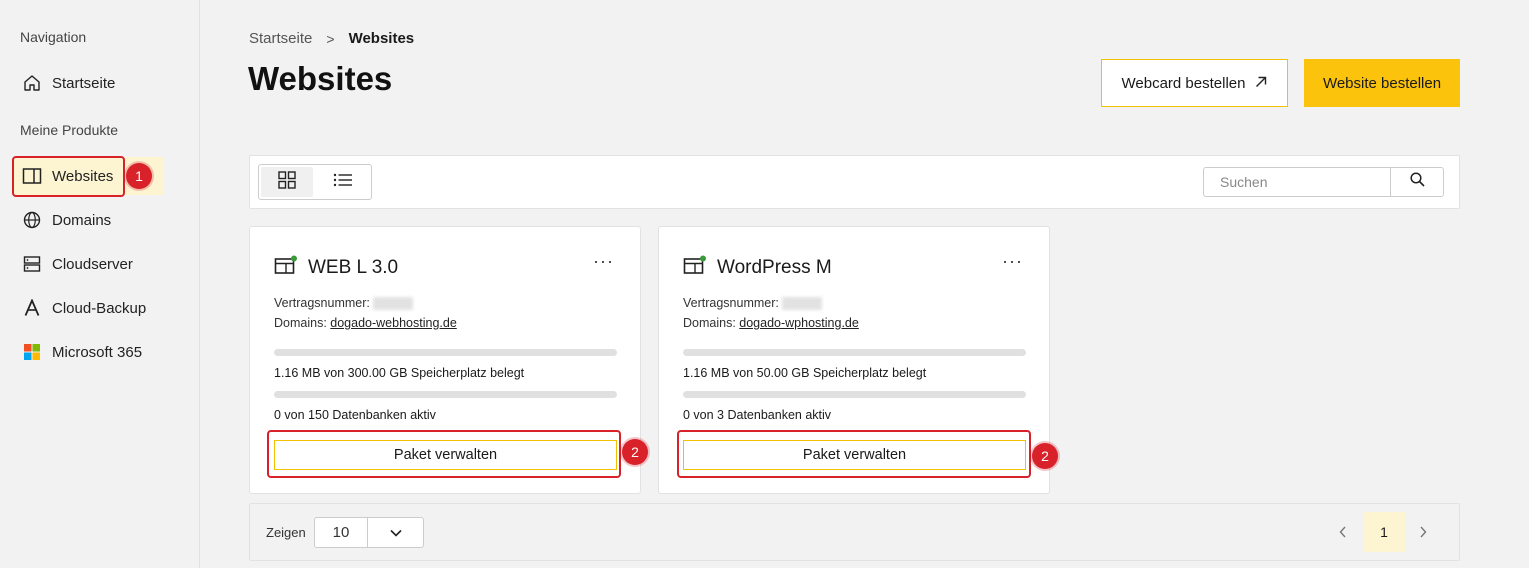 The image size is (1529, 568). I want to click on sidebar-item-label: Microsoft 365, so click(97, 352).